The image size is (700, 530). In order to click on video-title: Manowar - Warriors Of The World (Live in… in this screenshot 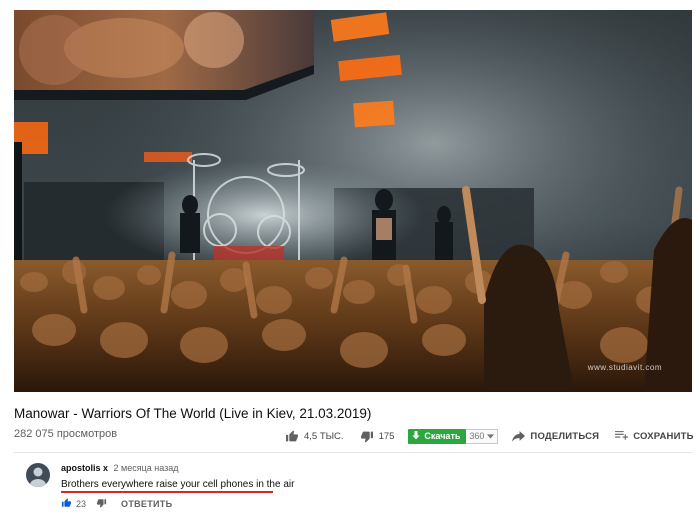, I will do `click(193, 413)`.